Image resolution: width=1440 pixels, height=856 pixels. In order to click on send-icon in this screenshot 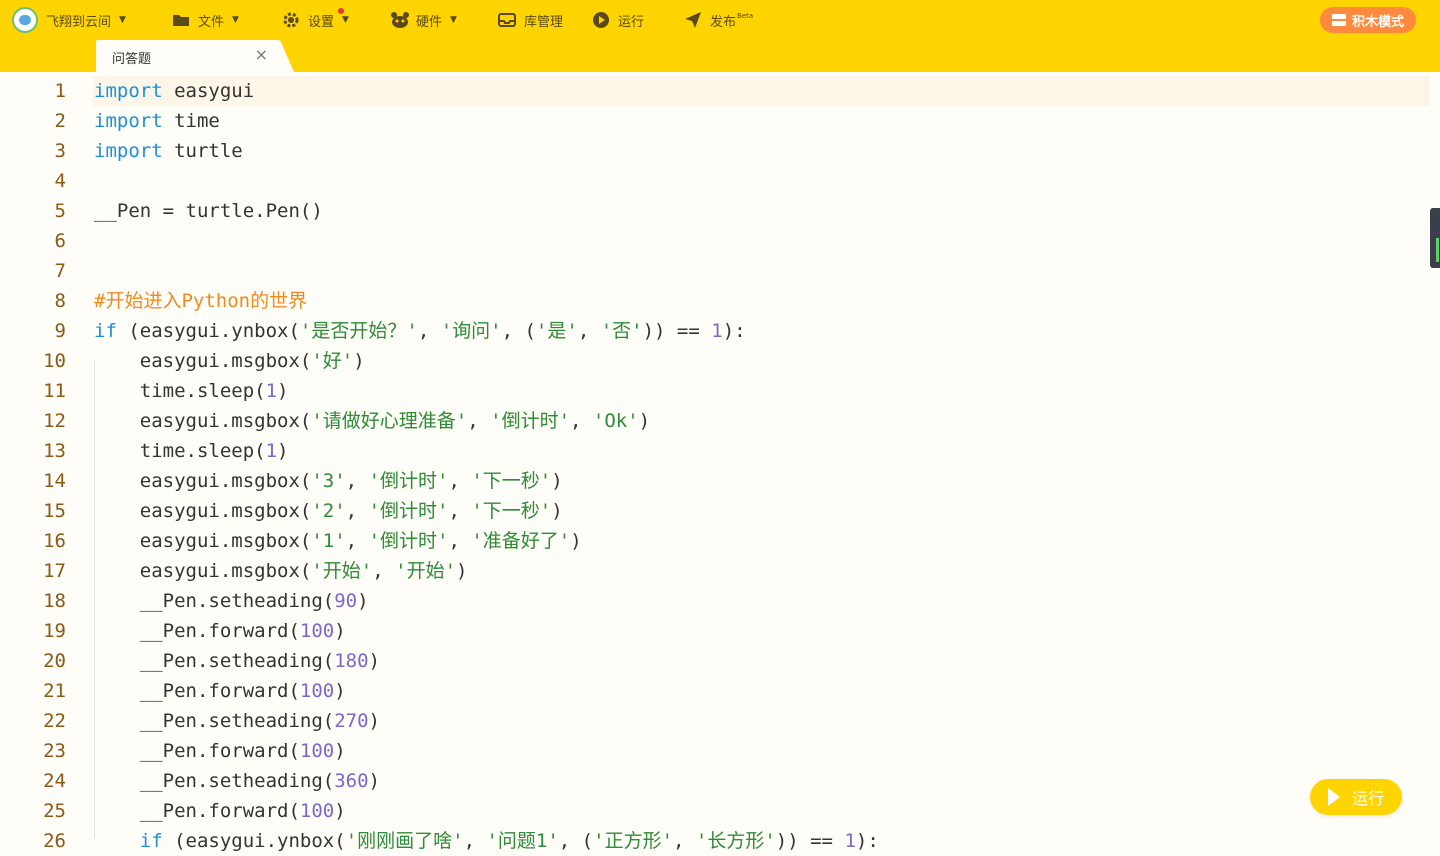, I will do `click(693, 20)`.